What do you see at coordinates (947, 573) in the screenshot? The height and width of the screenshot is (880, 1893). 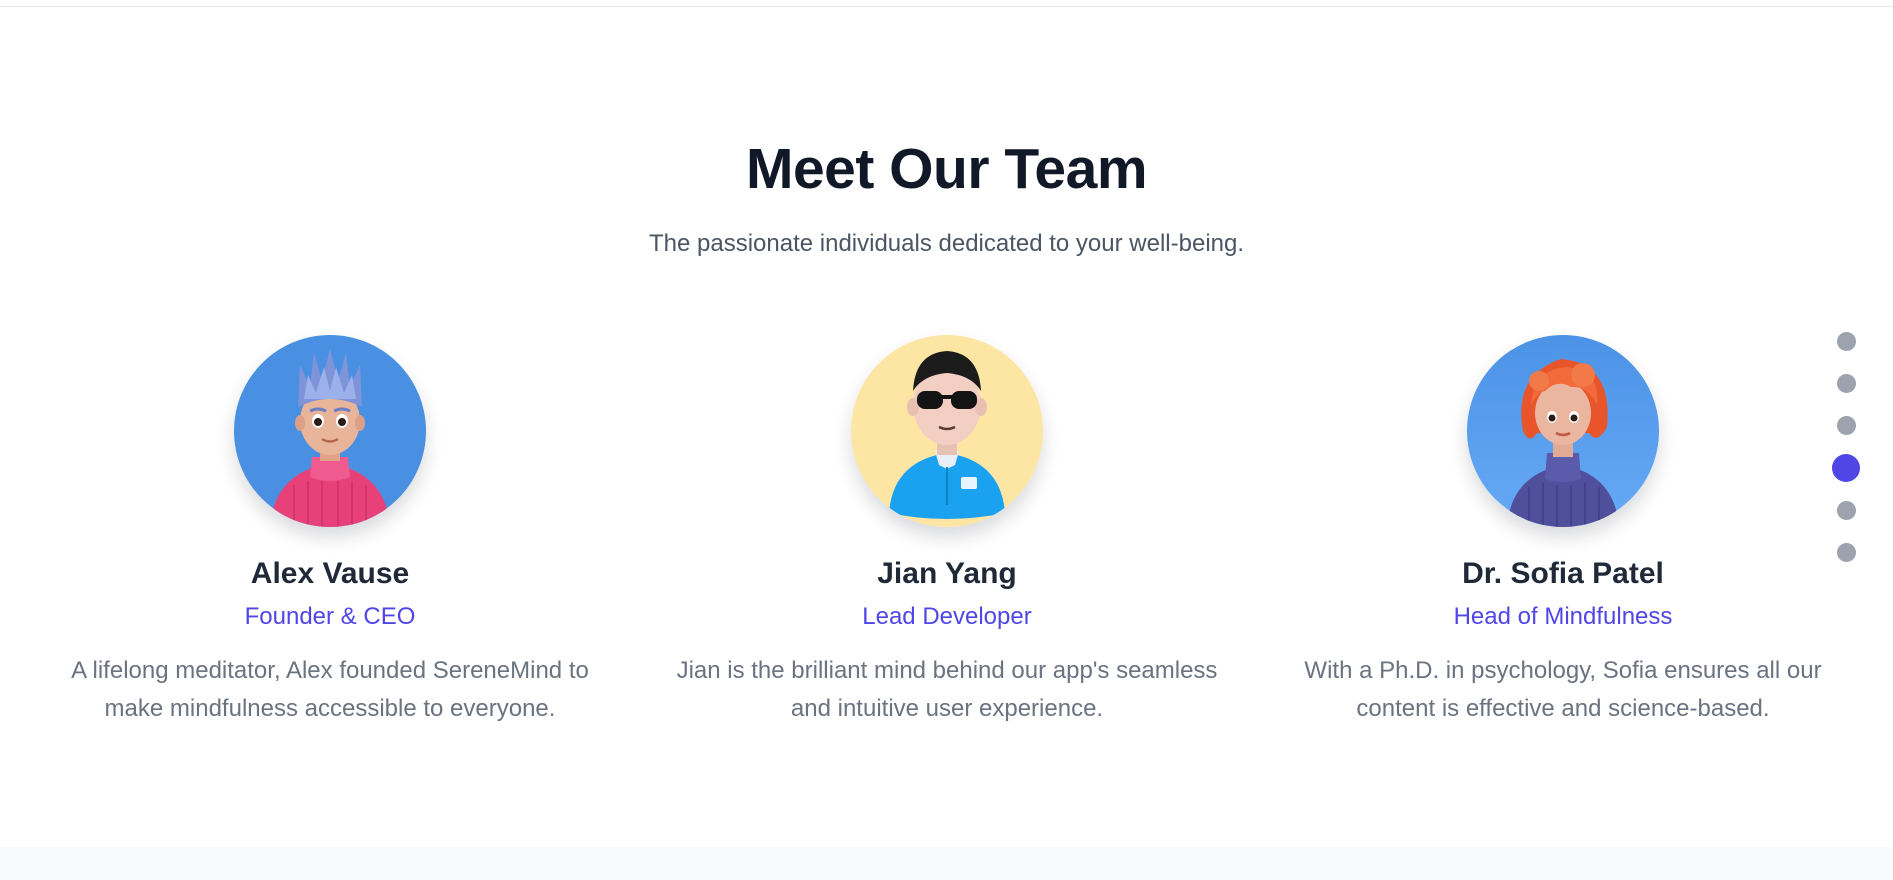 I see `member-name: Jian Yang` at bounding box center [947, 573].